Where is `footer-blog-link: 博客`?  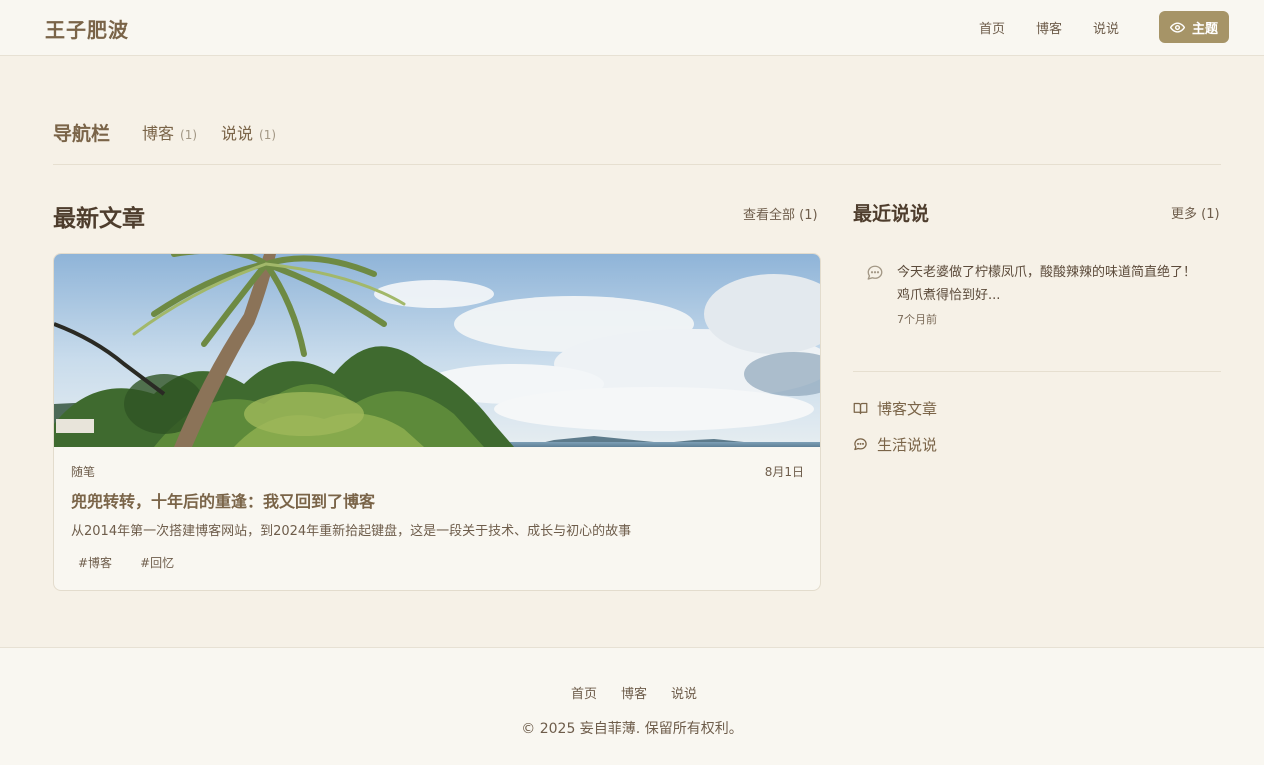
footer-blog-link: 博客 is located at coordinates (634, 692).